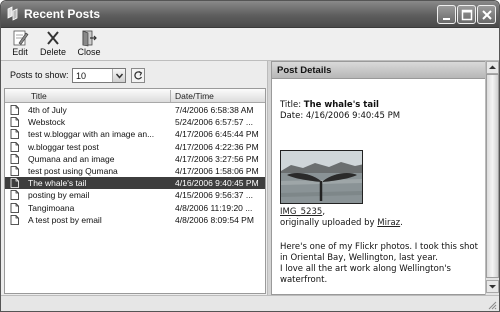 This screenshot has height=312, width=500. What do you see at coordinates (62, 14) in the screenshot?
I see `window-title: Recent Posts` at bounding box center [62, 14].